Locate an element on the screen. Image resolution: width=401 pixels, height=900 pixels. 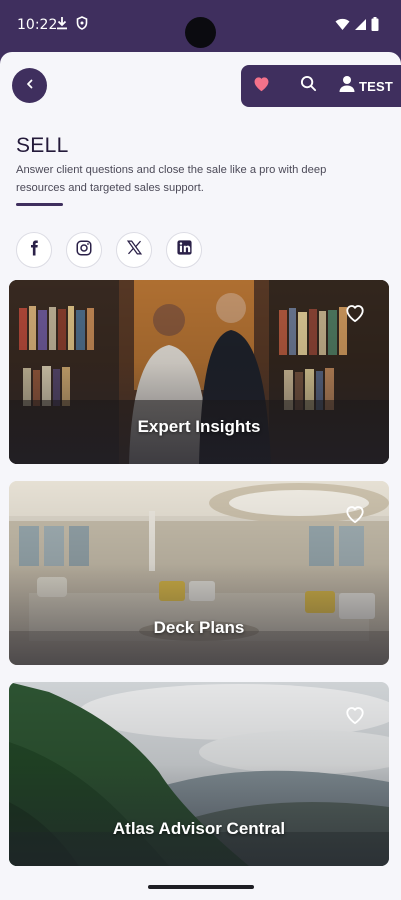
linkedin-icon is located at coordinates (184, 250).